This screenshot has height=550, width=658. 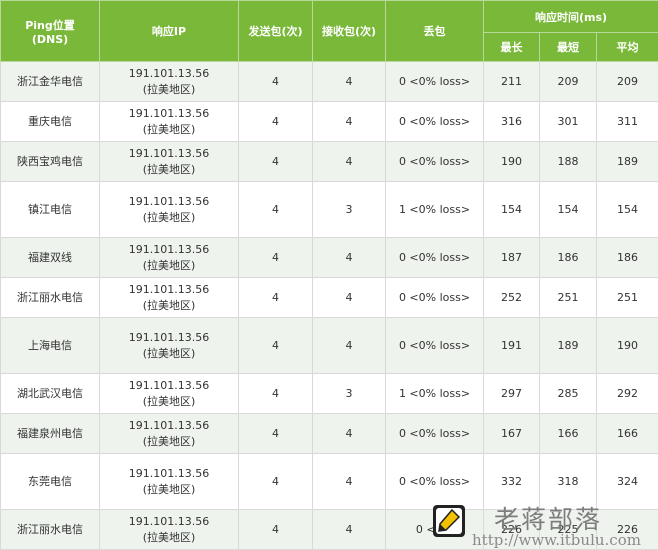 What do you see at coordinates (50, 121) in the screenshot?
I see `location-cell: 重庆电信` at bounding box center [50, 121].